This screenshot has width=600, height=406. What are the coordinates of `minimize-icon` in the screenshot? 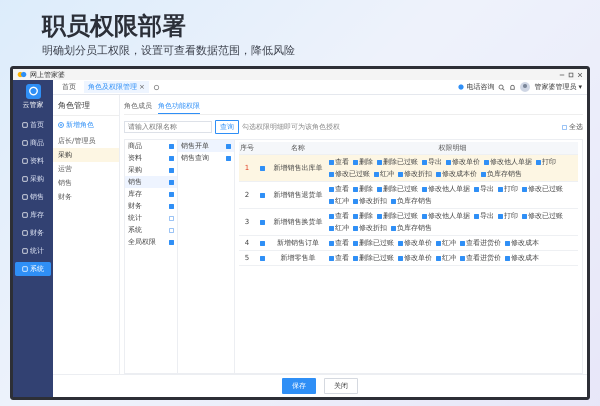 It's located at (562, 75).